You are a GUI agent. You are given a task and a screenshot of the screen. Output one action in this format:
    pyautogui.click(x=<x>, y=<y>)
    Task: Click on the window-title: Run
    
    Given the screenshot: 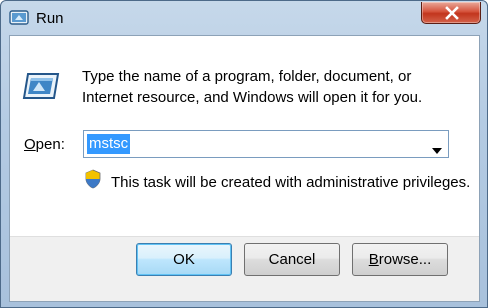 What is the action you would take?
    pyautogui.click(x=50, y=18)
    